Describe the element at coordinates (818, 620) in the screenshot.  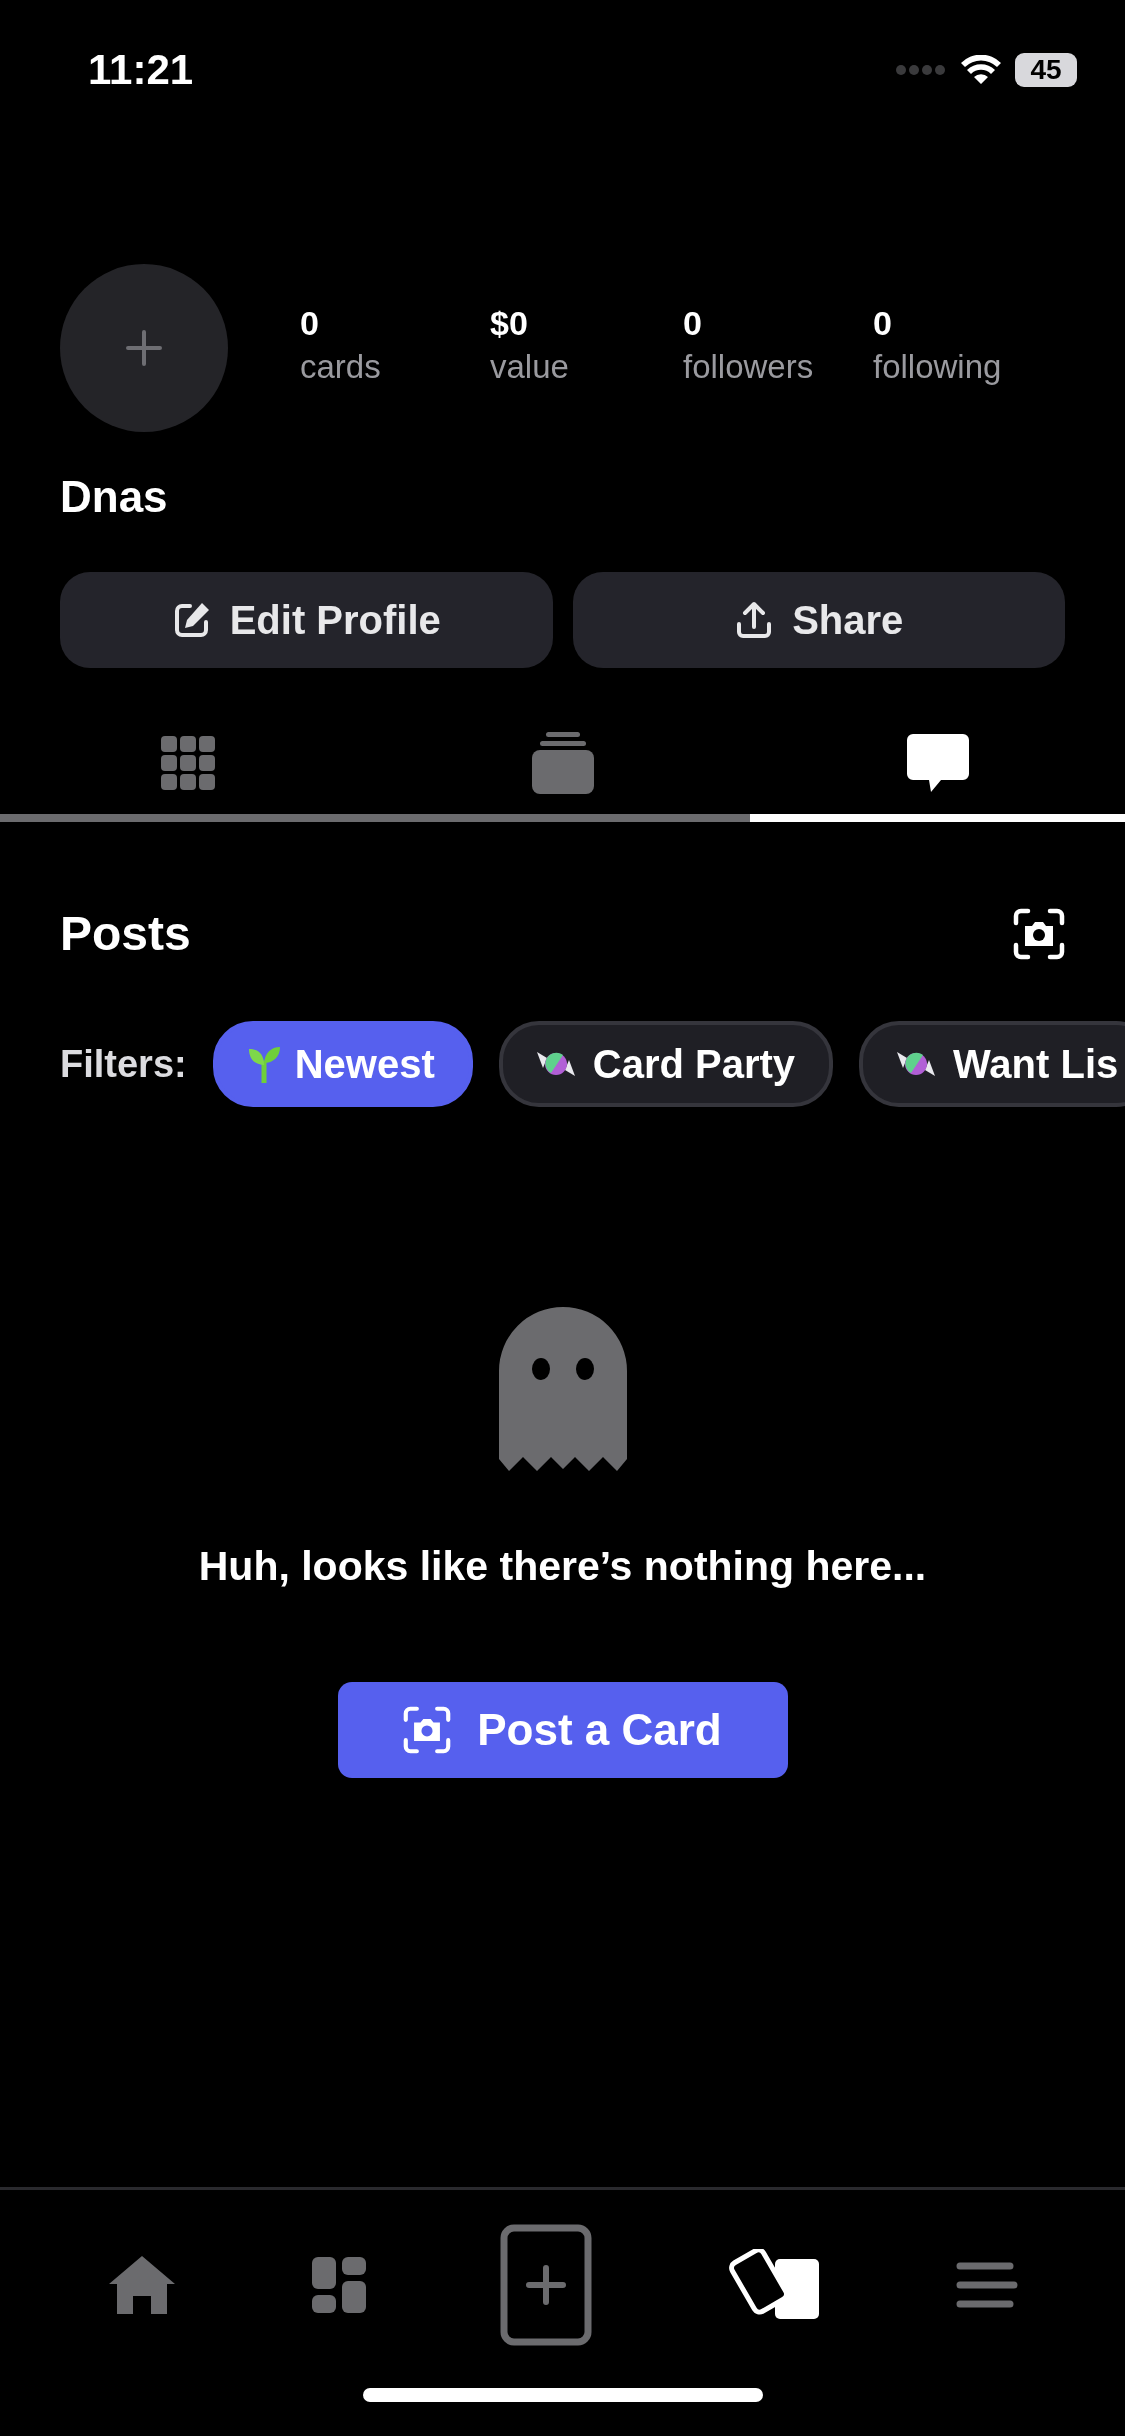
I see `share-button: Share` at that location.